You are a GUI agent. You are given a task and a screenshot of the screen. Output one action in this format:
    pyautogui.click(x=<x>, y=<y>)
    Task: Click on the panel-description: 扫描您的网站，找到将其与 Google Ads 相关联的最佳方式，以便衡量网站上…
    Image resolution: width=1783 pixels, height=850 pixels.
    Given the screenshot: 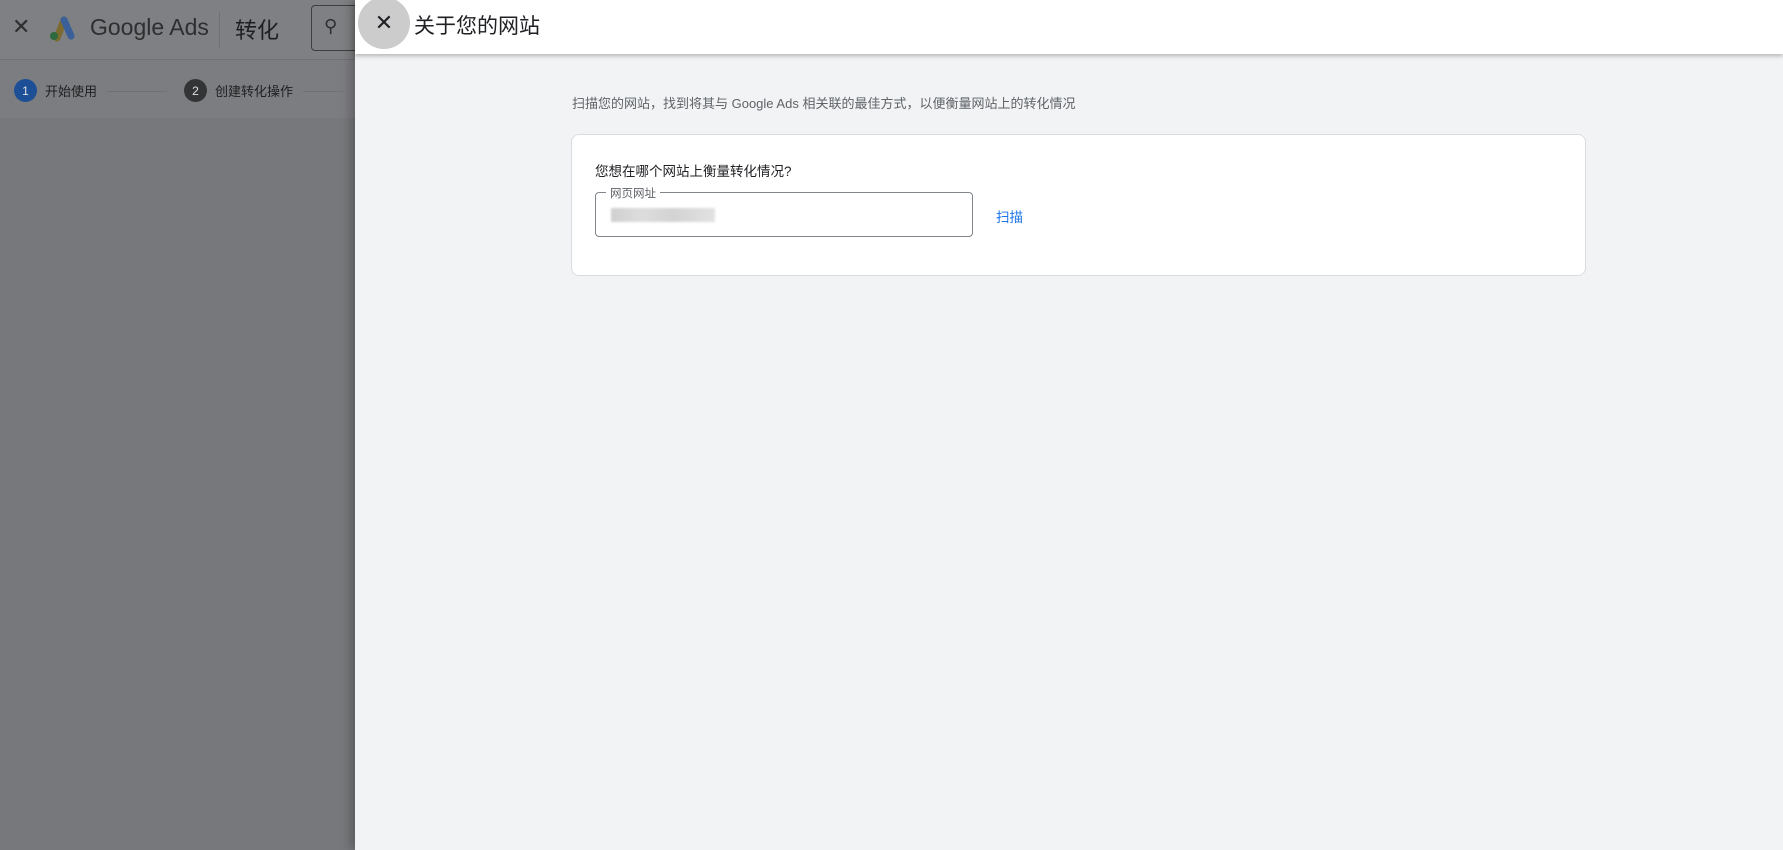 What is the action you would take?
    pyautogui.click(x=824, y=103)
    